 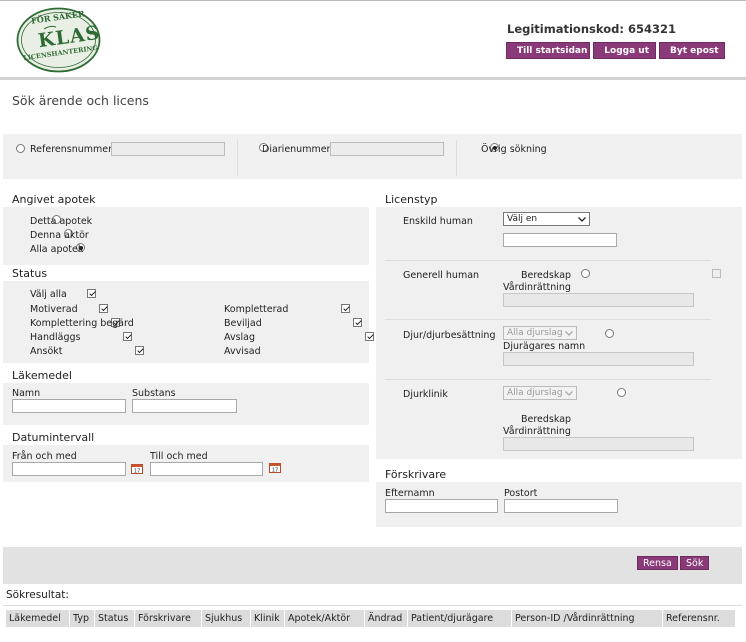 I want to click on djurslag-select: Alla djurslag, so click(x=540, y=333).